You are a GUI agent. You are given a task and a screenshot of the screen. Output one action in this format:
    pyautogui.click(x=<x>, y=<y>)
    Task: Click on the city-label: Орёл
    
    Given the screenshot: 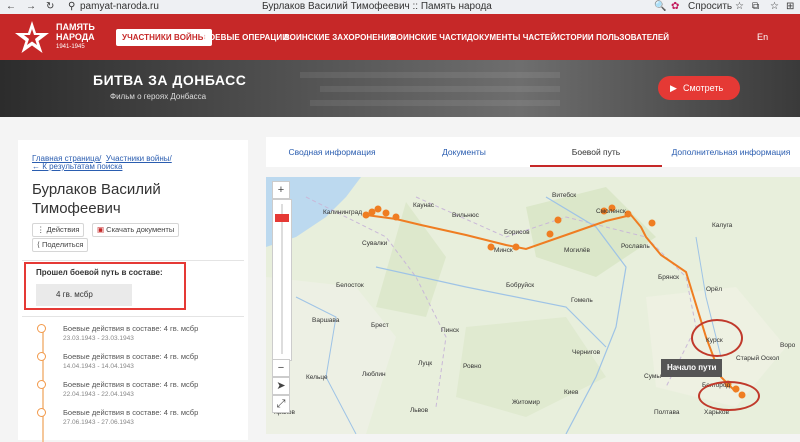 What is the action you would take?
    pyautogui.click(x=714, y=289)
    